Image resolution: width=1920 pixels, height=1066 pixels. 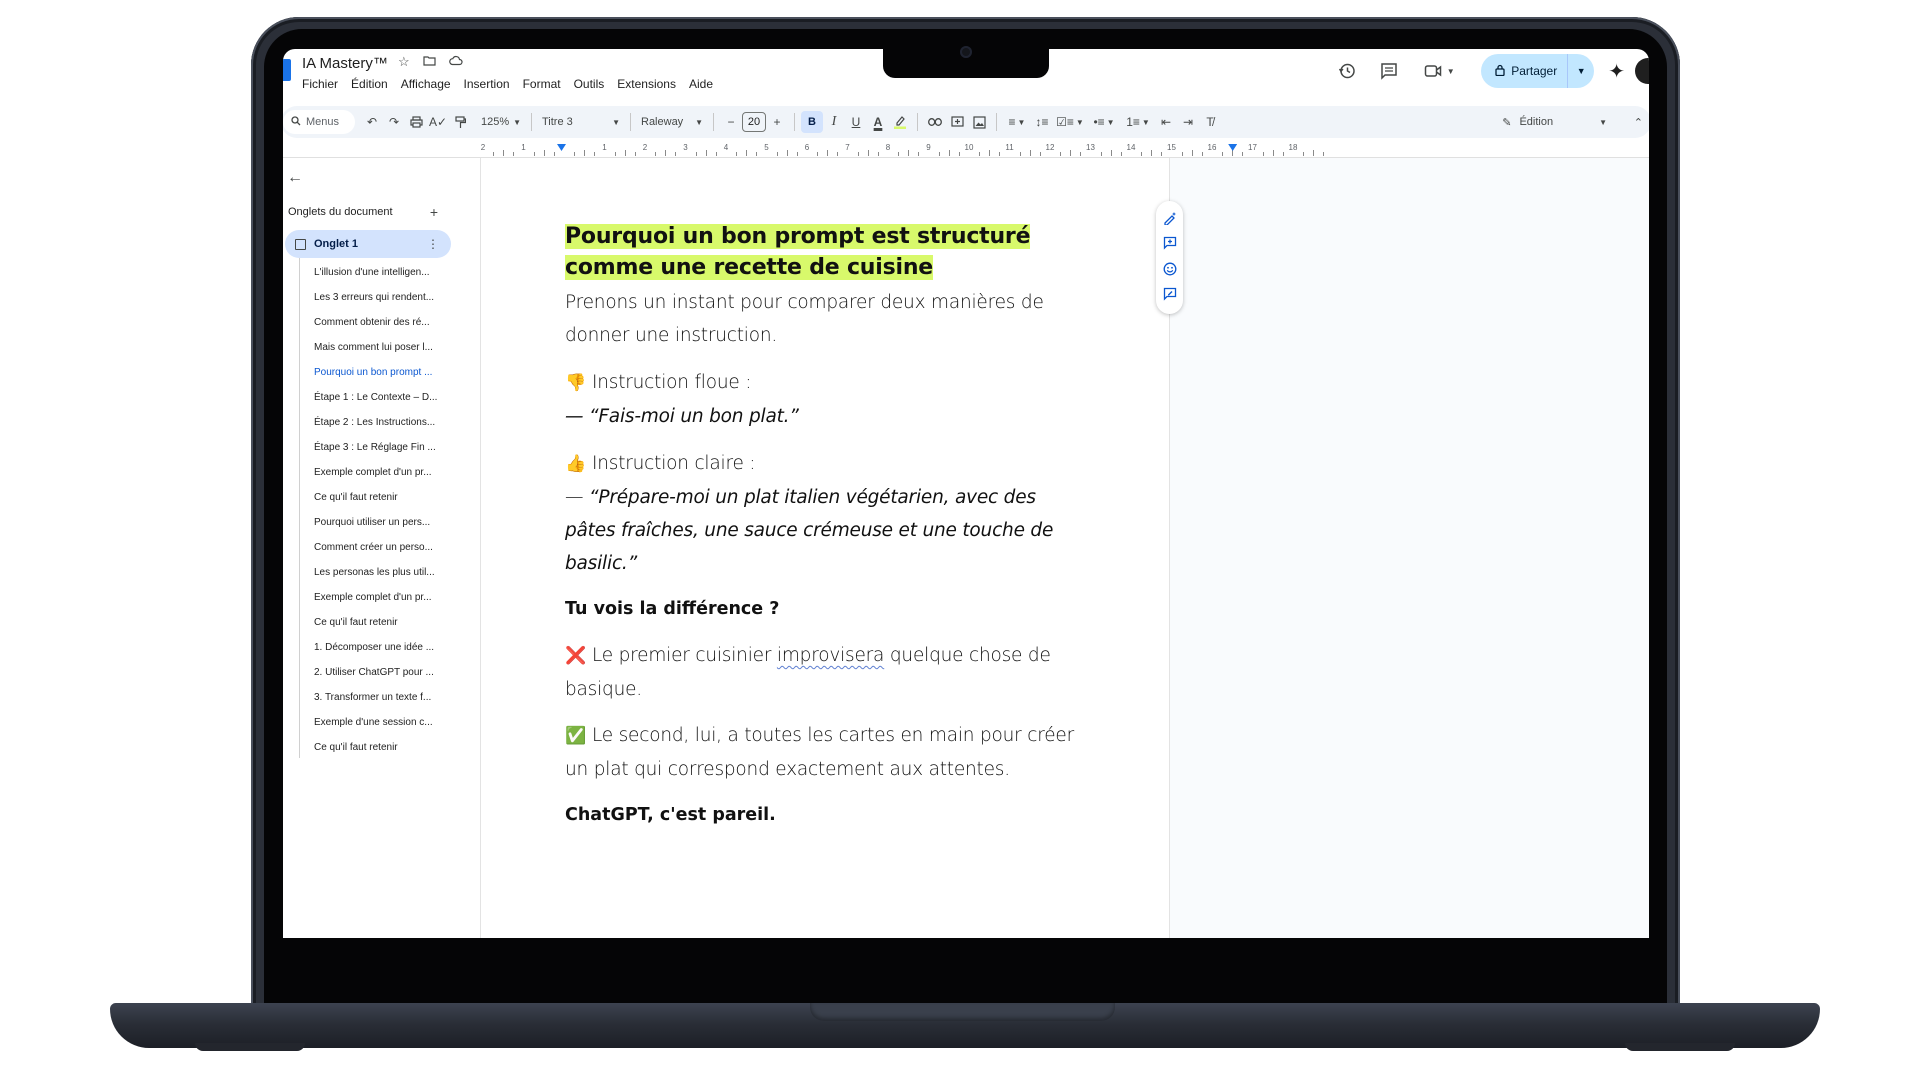 I want to click on align-icon: ≡ ▼, so click(x=1017, y=122).